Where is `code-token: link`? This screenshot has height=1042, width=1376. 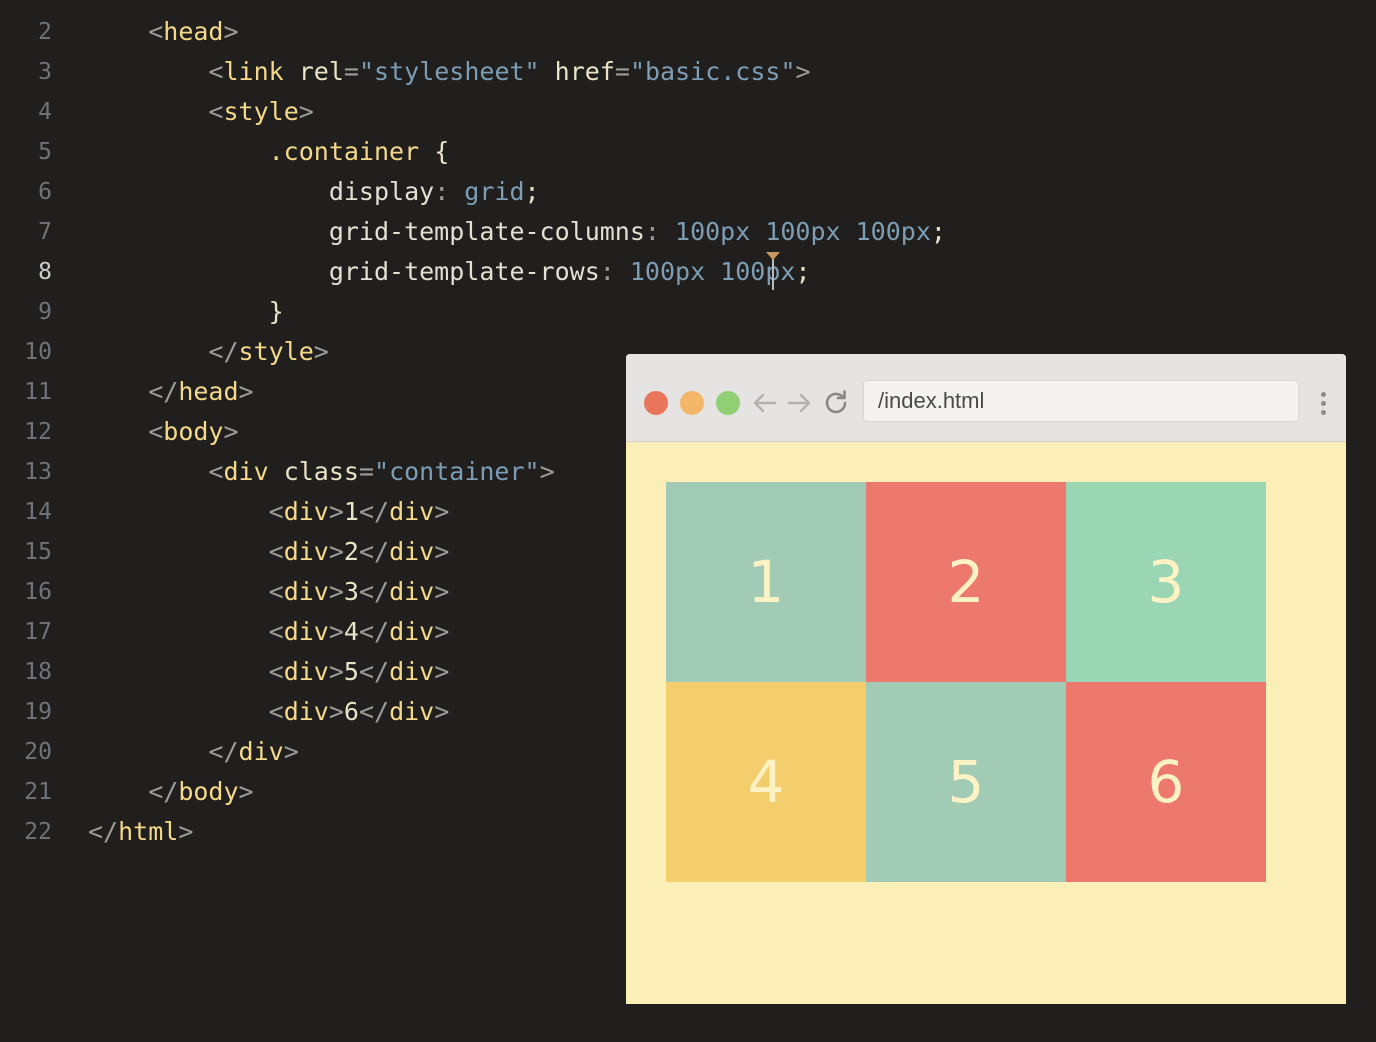 code-token: link is located at coordinates (253, 71).